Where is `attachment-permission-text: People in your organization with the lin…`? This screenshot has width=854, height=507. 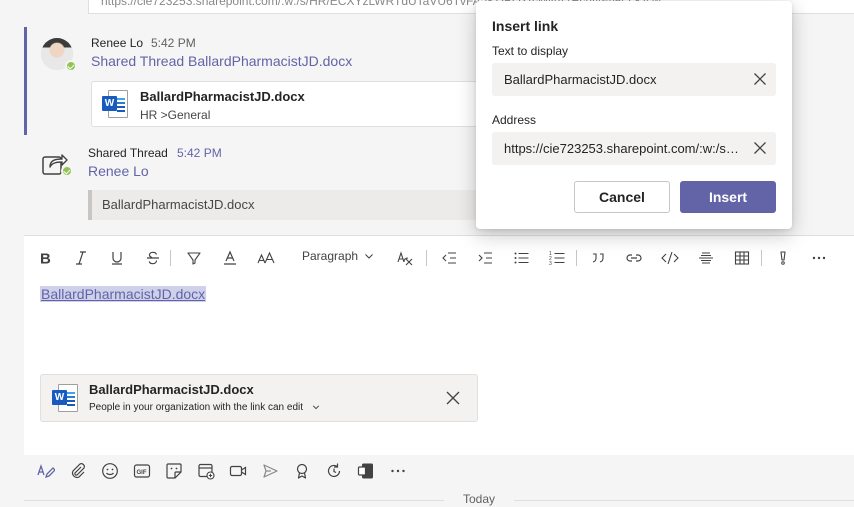 attachment-permission-text: People in your organization with the lin… is located at coordinates (196, 407).